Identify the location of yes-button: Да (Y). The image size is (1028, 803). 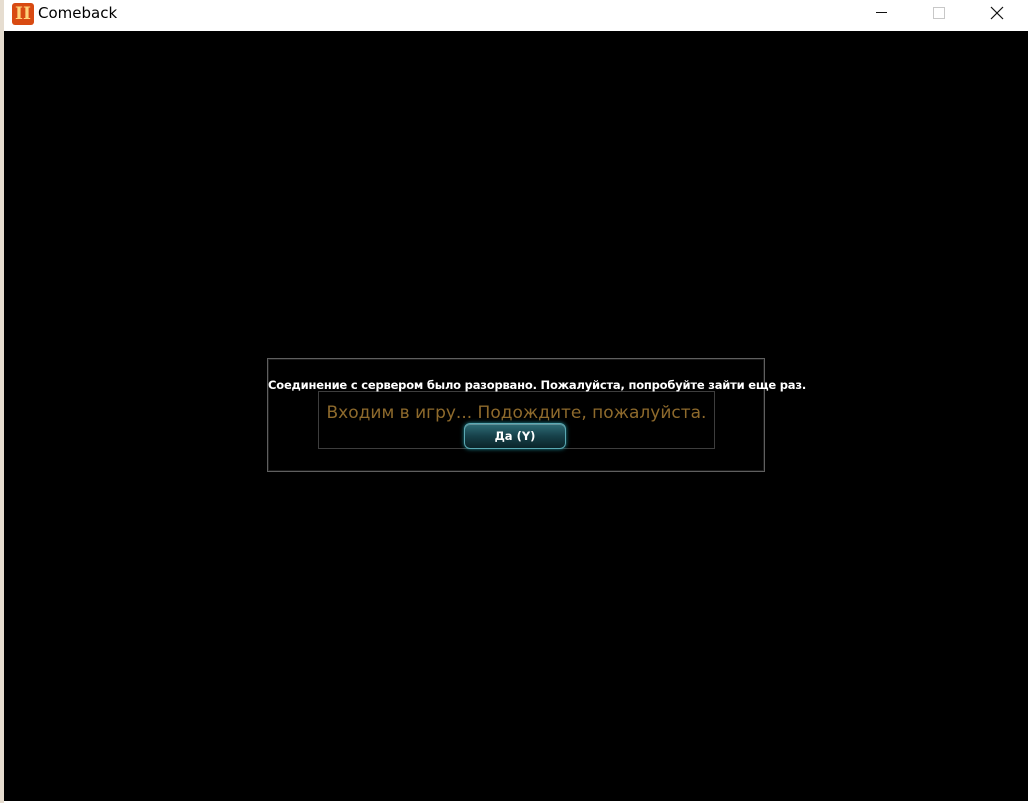
(515, 436).